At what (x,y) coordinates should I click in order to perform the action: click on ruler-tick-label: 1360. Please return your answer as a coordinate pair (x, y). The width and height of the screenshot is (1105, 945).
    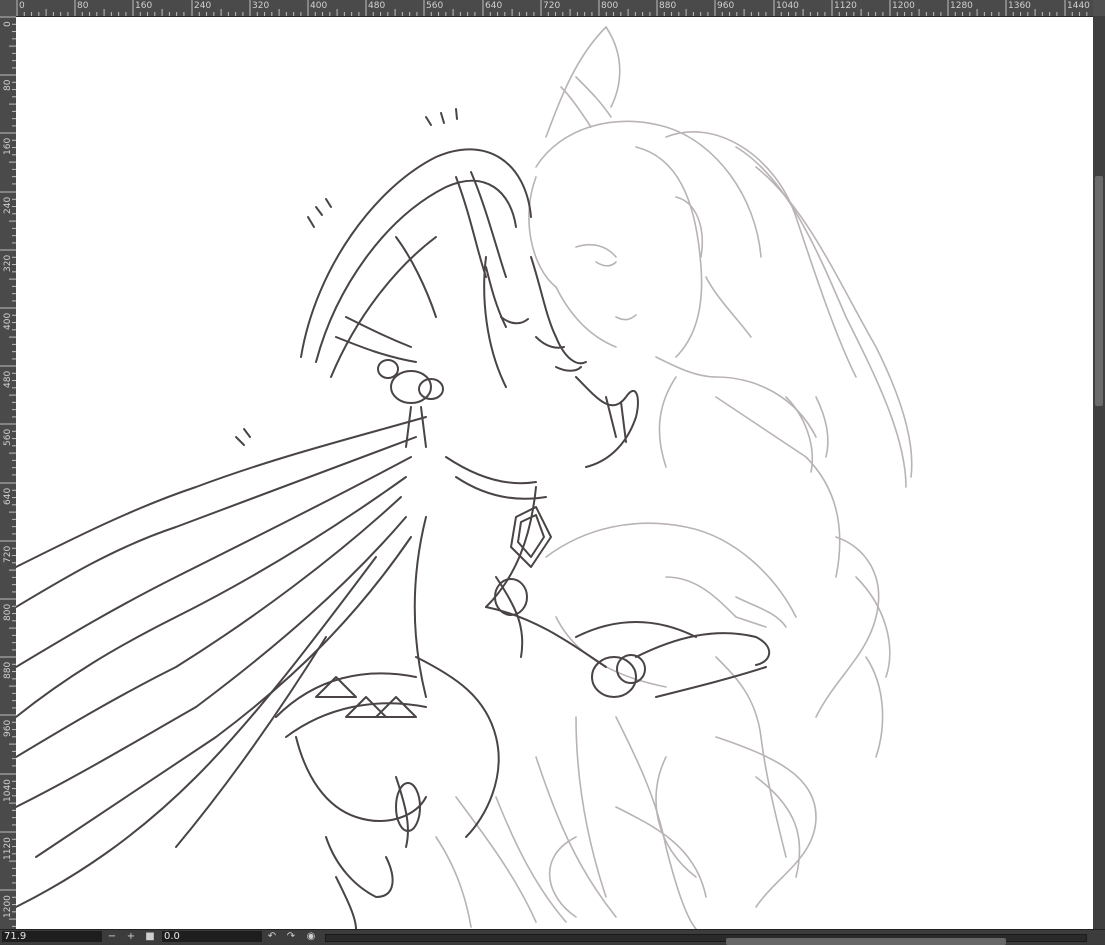
    Looking at the image, I should click on (1019, 6).